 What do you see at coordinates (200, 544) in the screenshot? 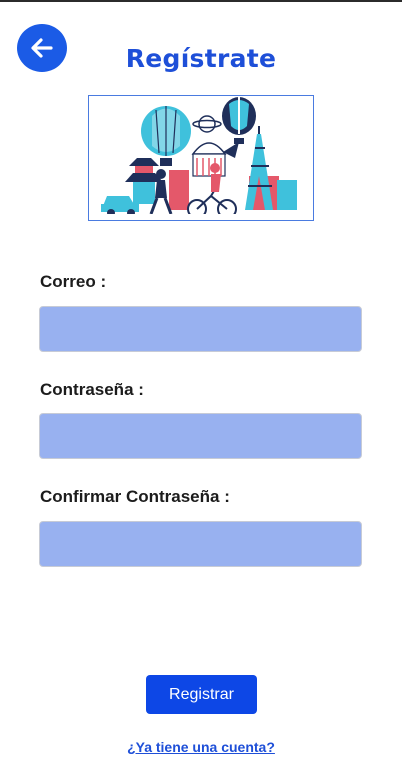
I see `confirm-password-field` at bounding box center [200, 544].